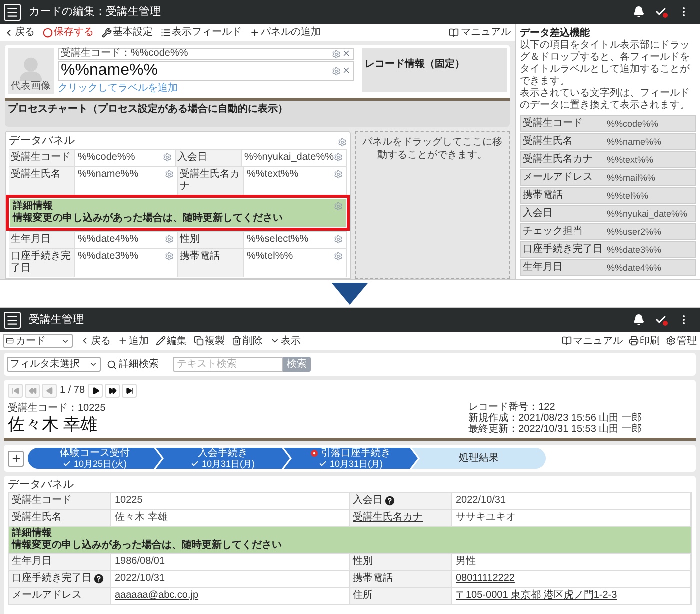 The height and width of the screenshot is (614, 700). I want to click on toolbar-button: マニュアル, so click(592, 341).